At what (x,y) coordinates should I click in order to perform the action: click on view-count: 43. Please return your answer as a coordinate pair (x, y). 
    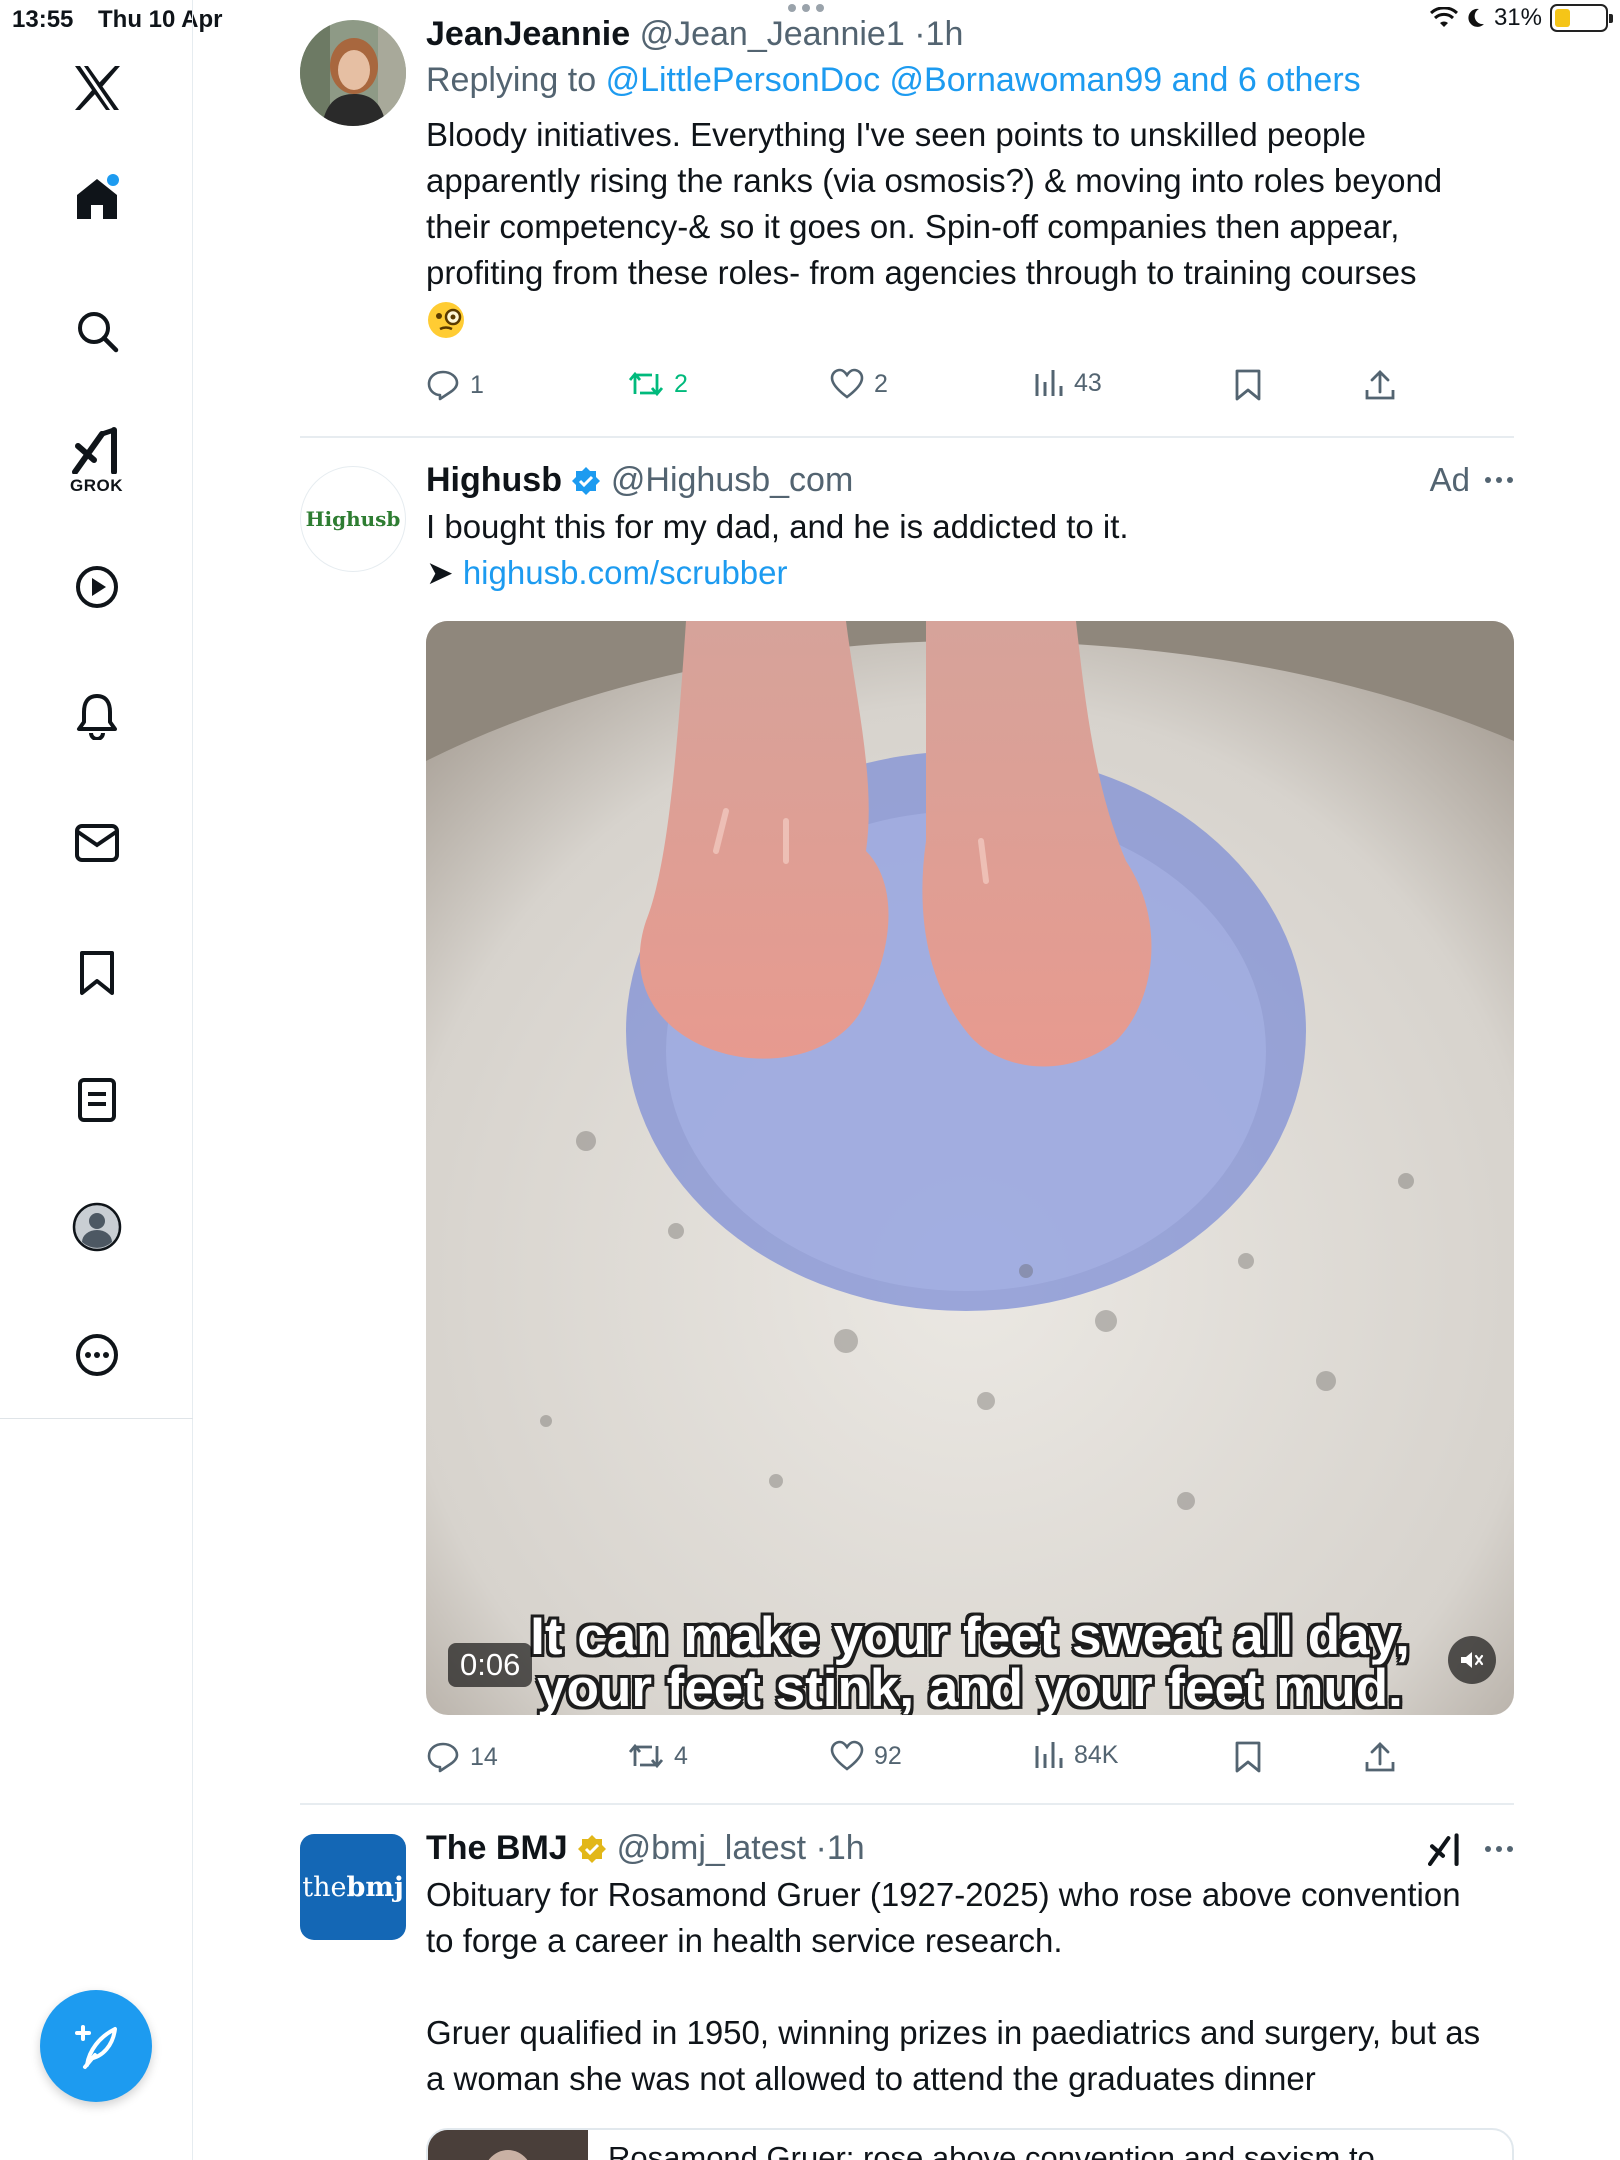
    Looking at the image, I should click on (1088, 382).